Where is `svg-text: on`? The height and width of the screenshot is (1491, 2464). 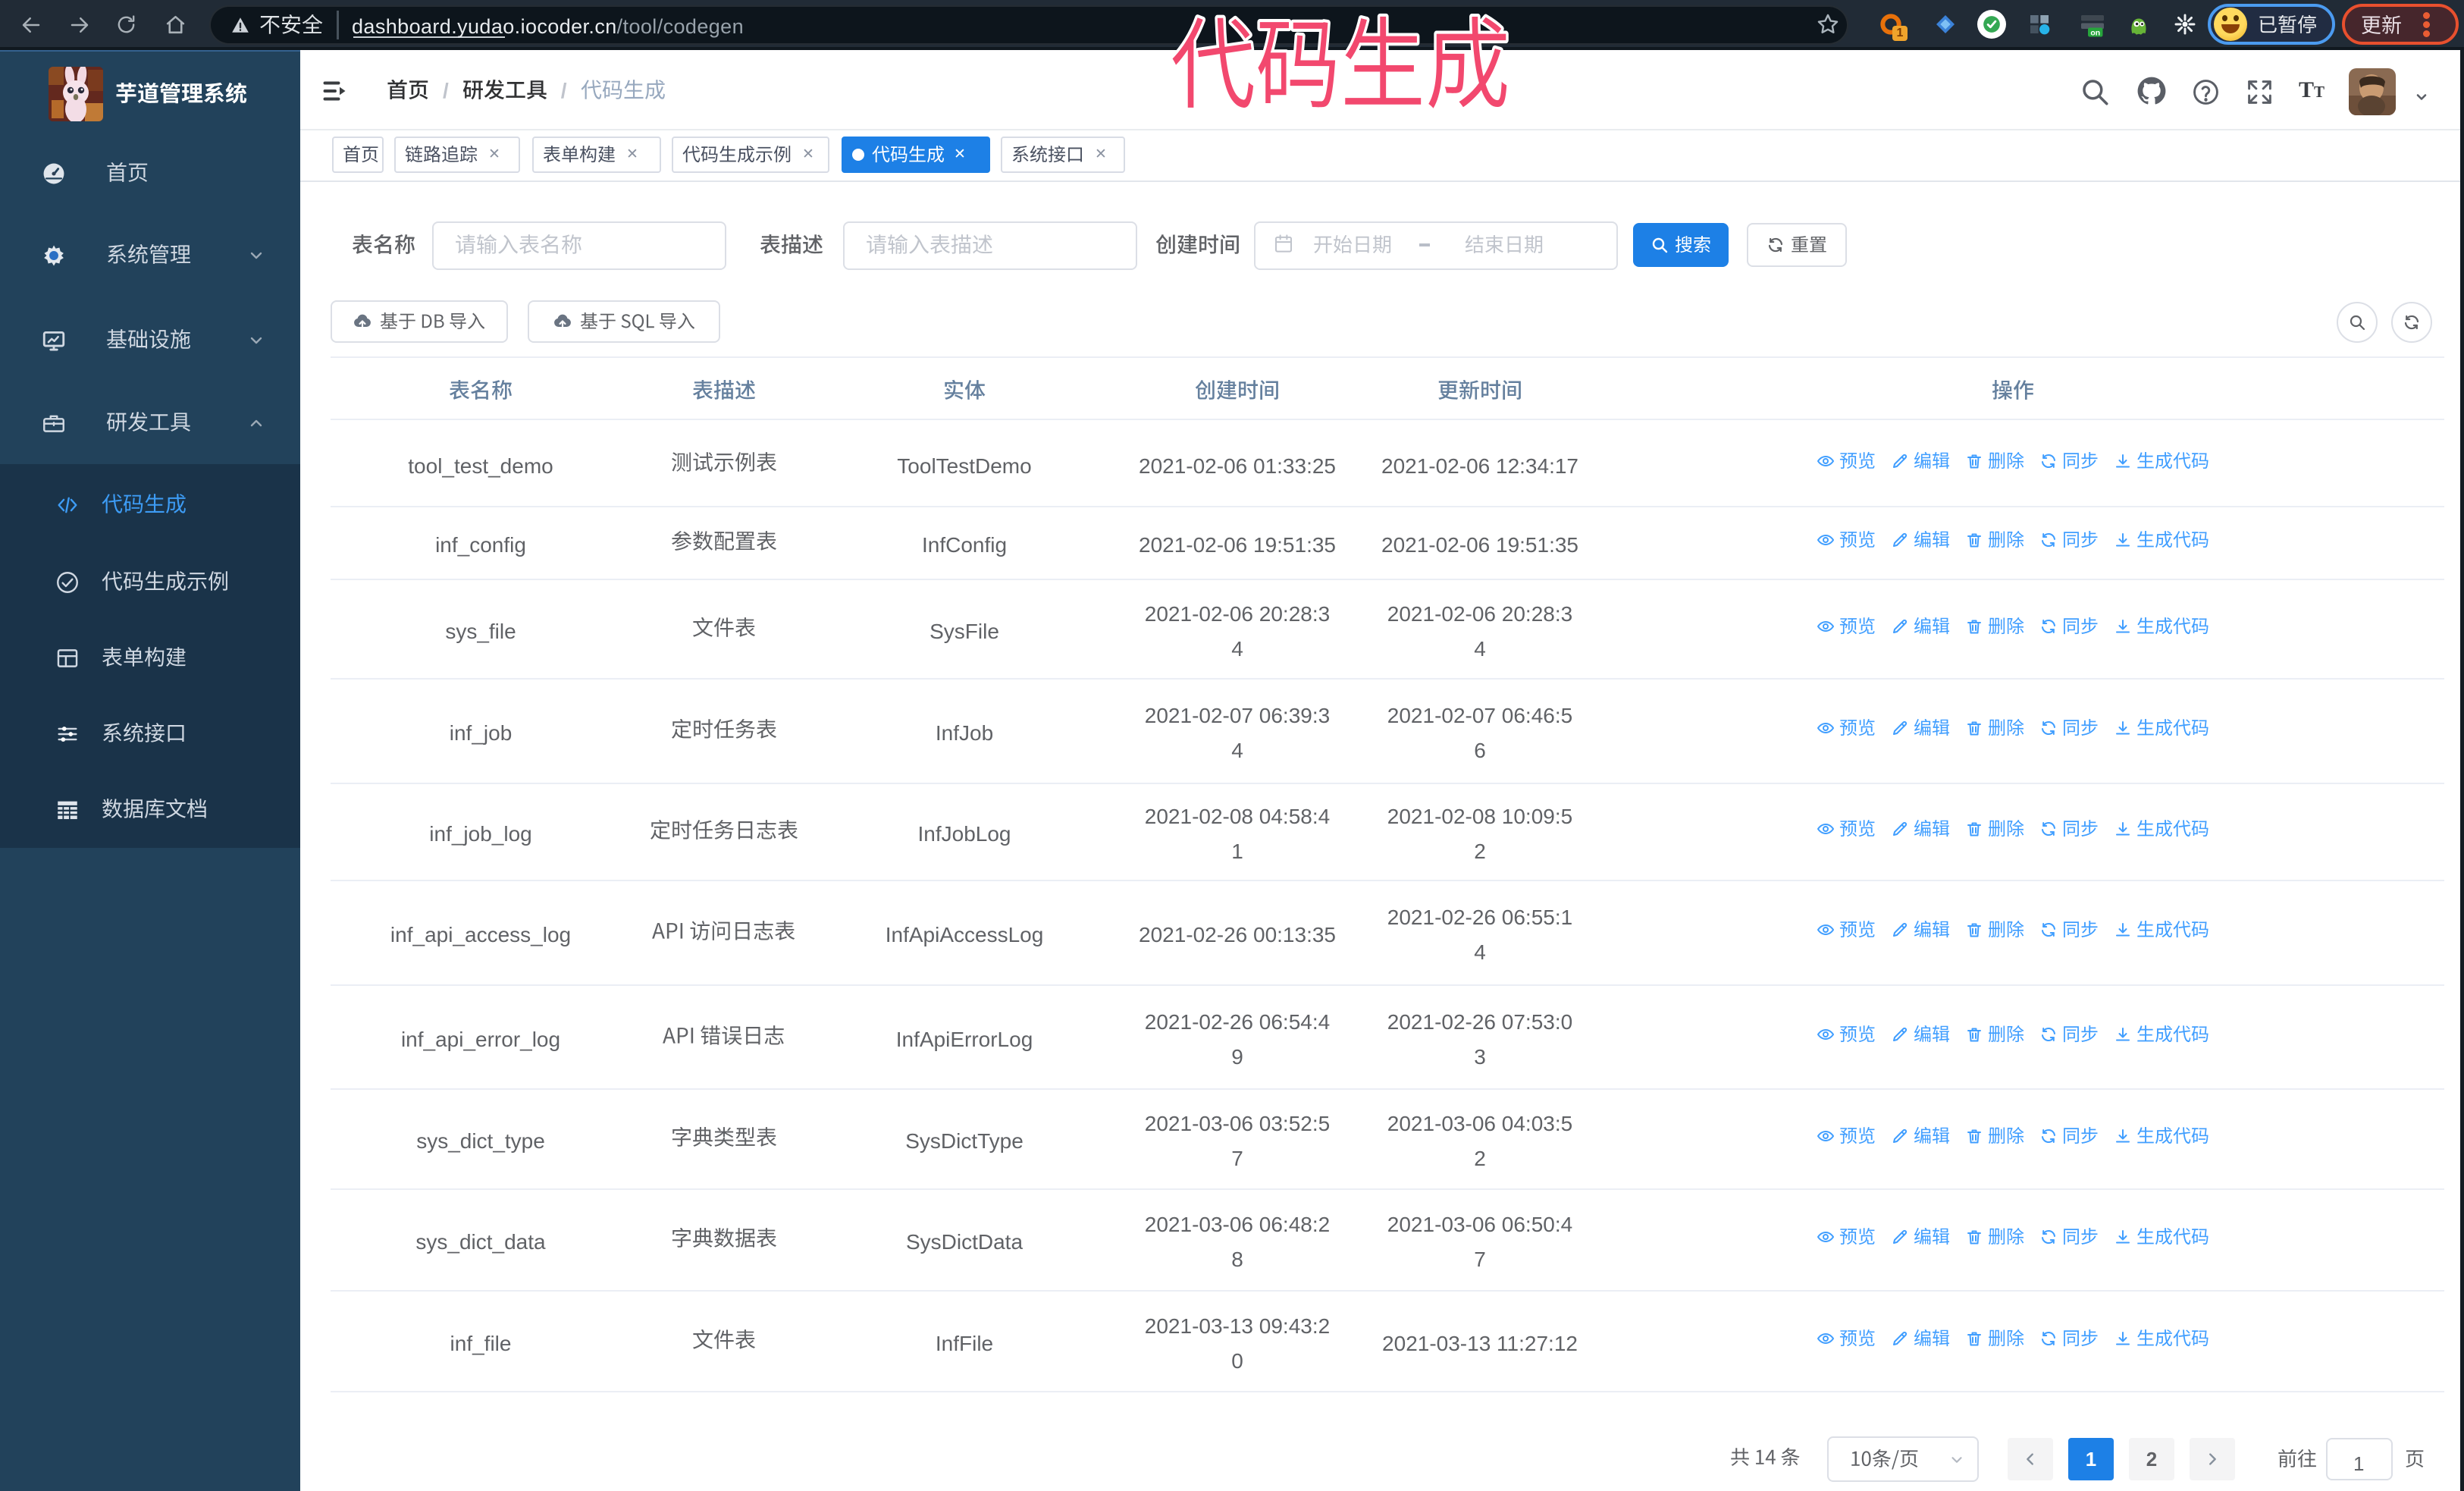
svg-text: on is located at coordinates (2095, 32).